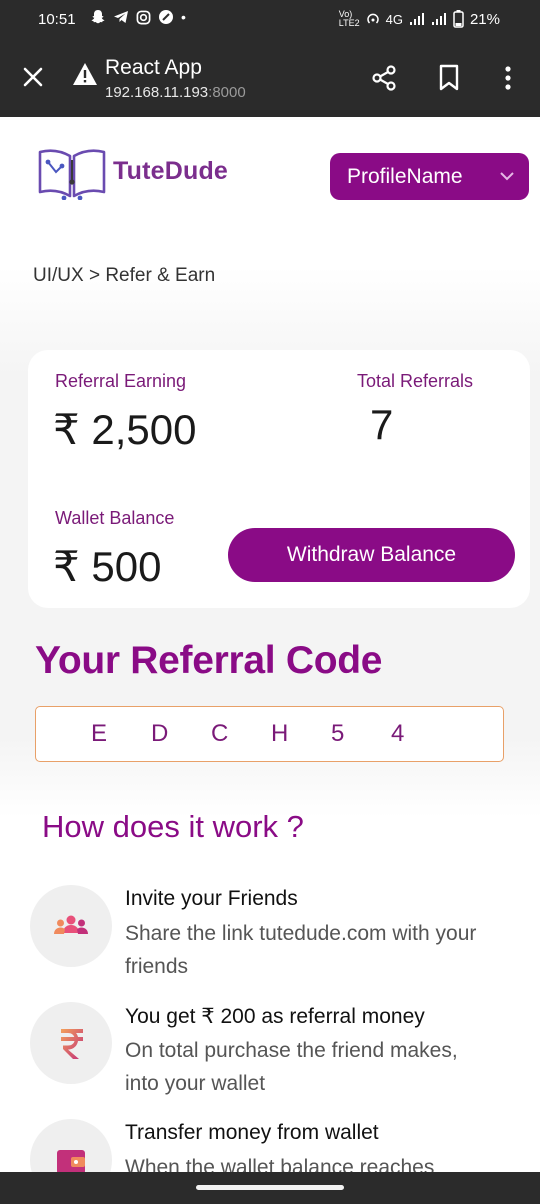 Image resolution: width=540 pixels, height=1204 pixels. What do you see at coordinates (270, 78) in the screenshot?
I see `browser-toolbar: React App 192.168.11.193:8000` at bounding box center [270, 78].